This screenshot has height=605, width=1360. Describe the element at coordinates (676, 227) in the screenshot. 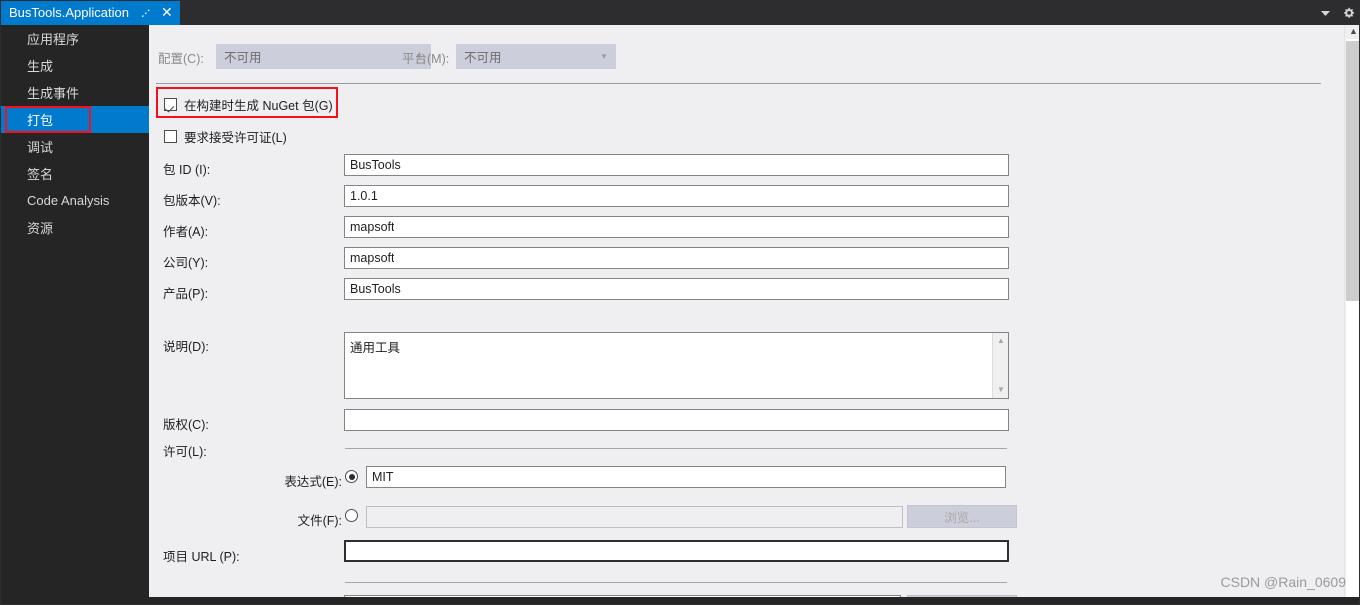

I see `authors-input: mapsoft` at that location.